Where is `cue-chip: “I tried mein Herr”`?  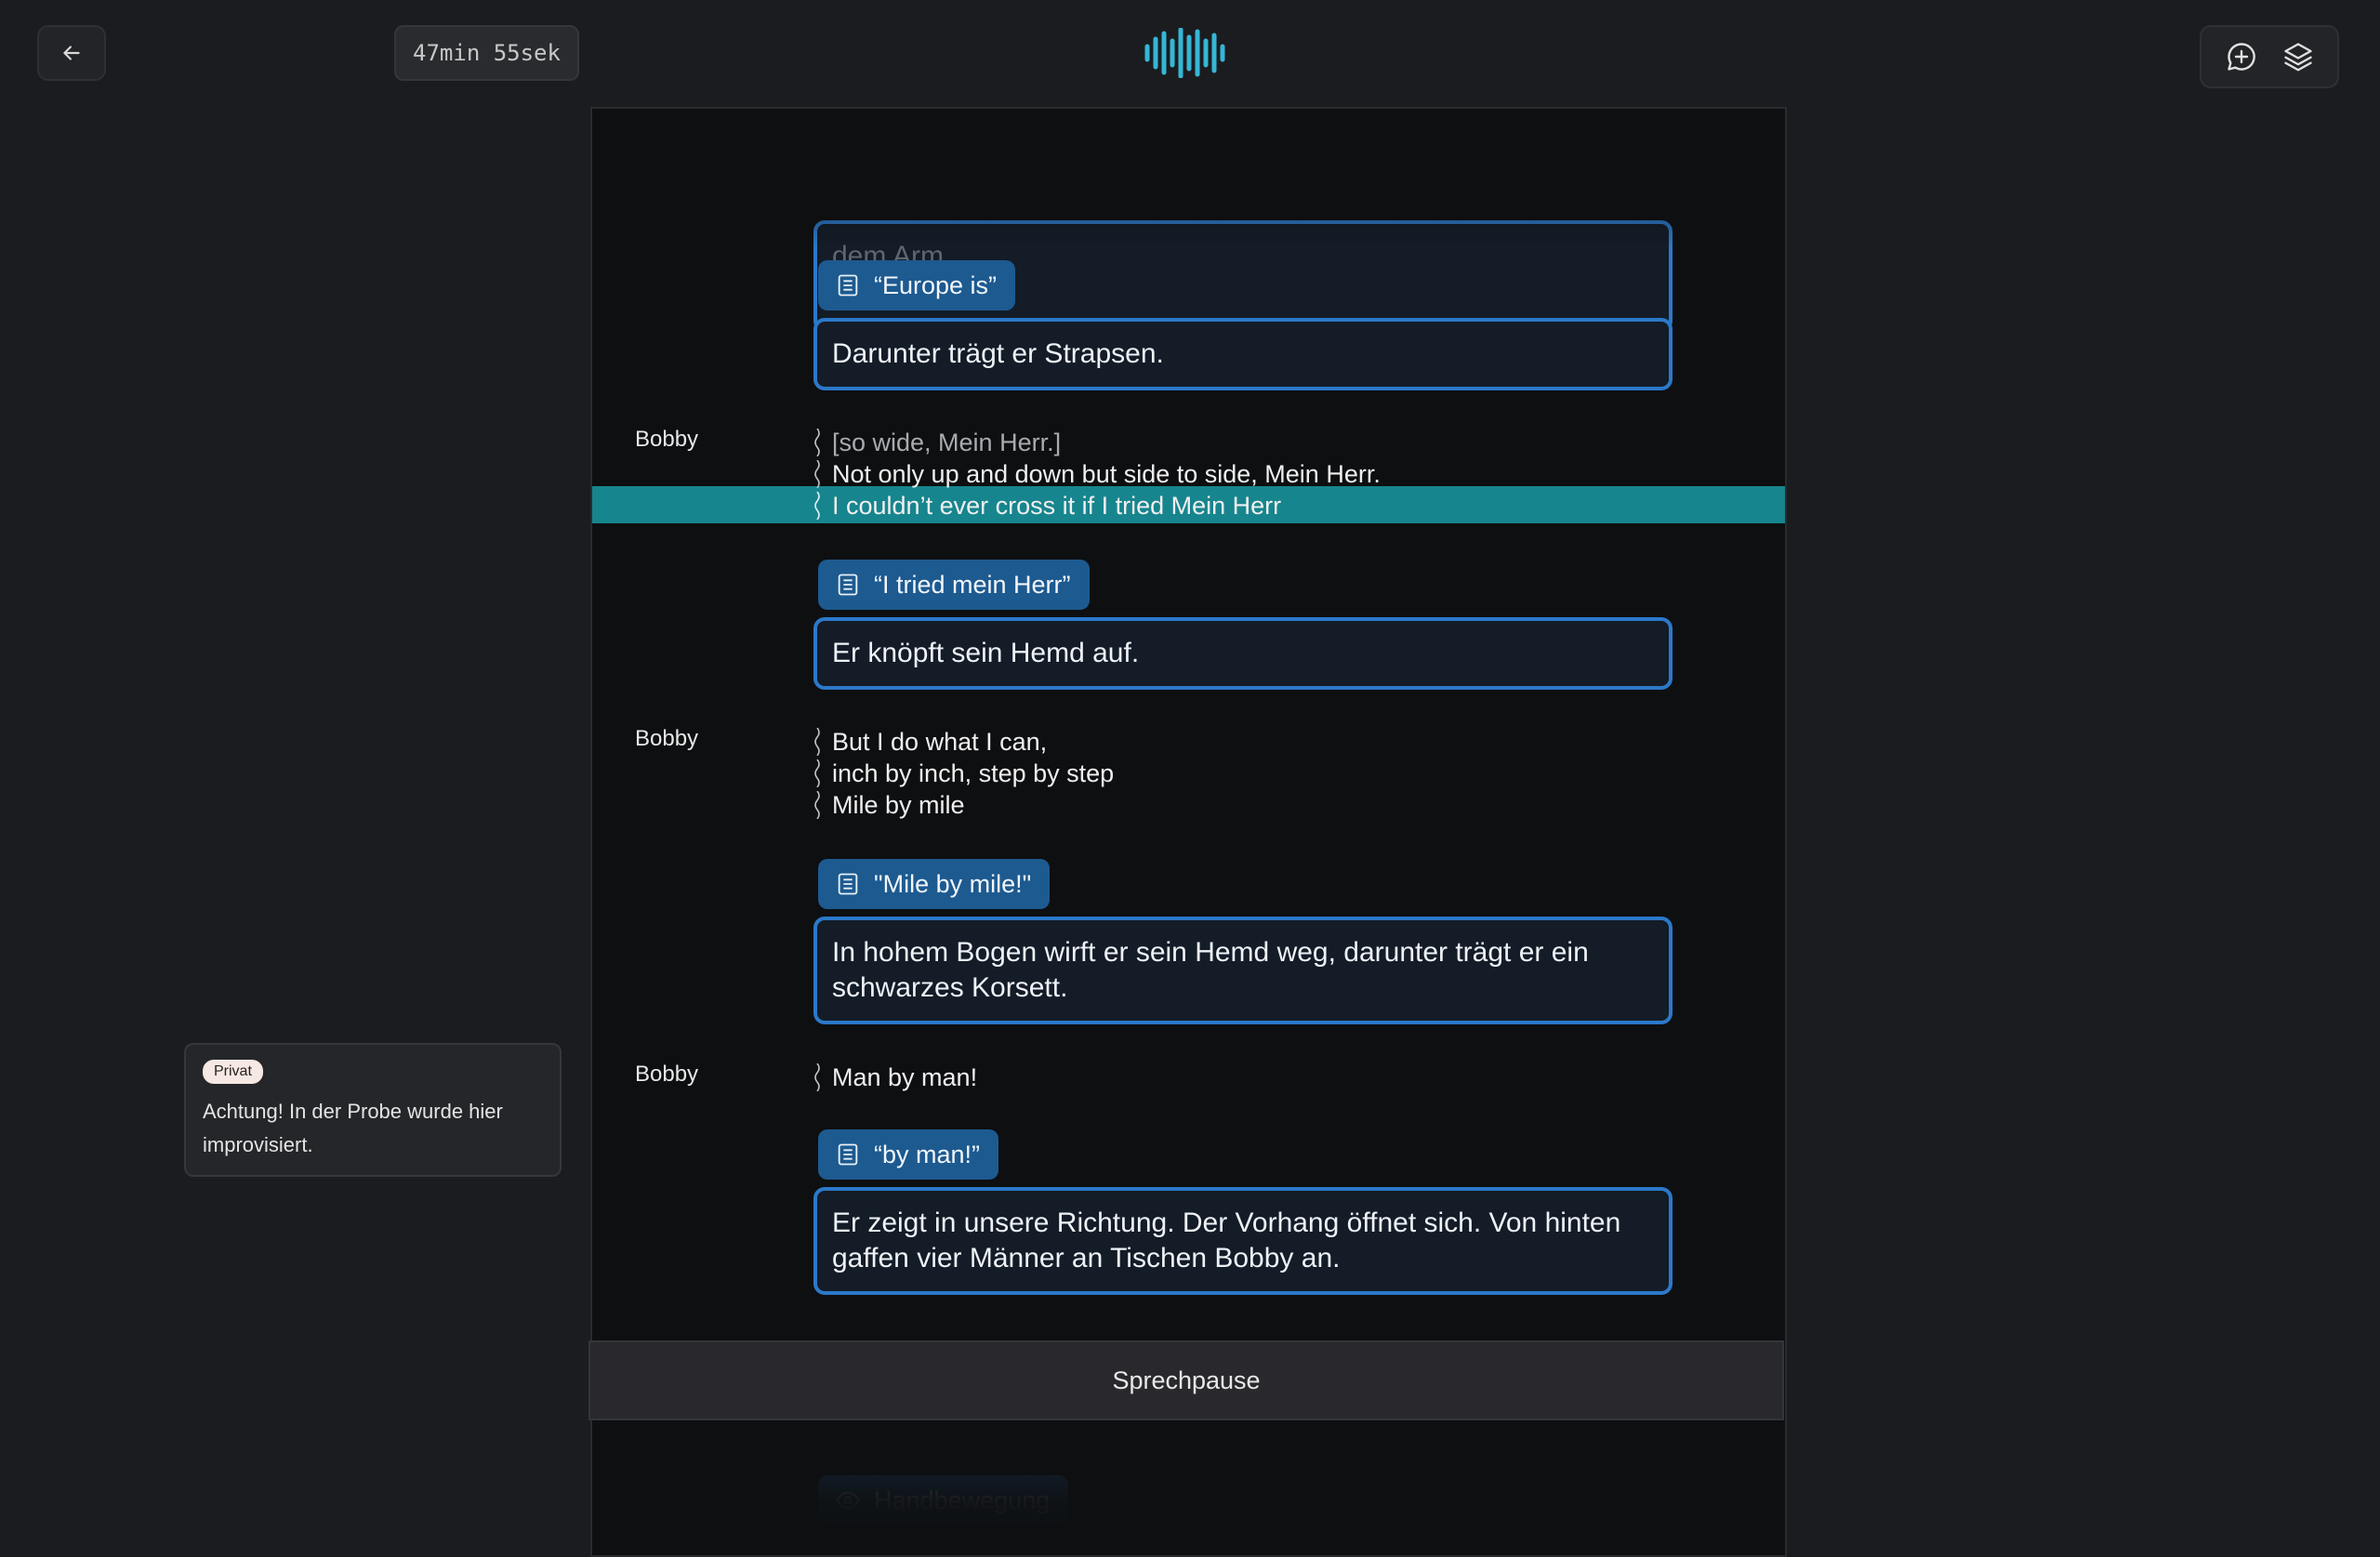
cue-chip: “I tried mein Herr” is located at coordinates (954, 585).